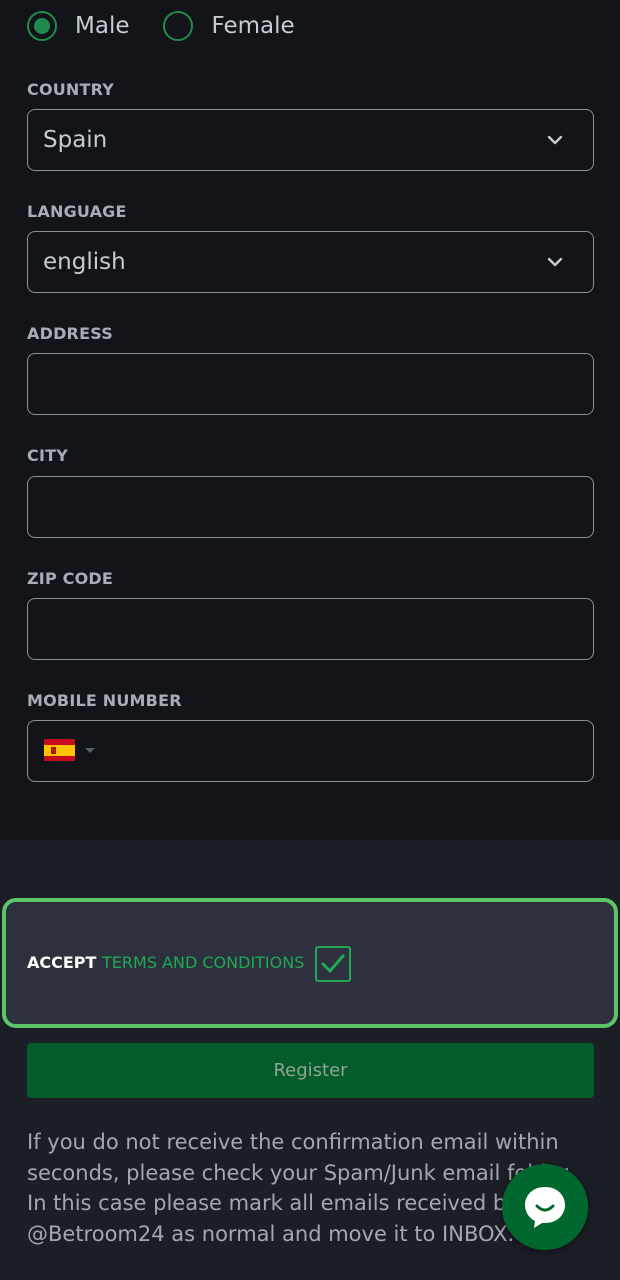 The image size is (620, 1280). What do you see at coordinates (310, 1070) in the screenshot?
I see `register-button: Register` at bounding box center [310, 1070].